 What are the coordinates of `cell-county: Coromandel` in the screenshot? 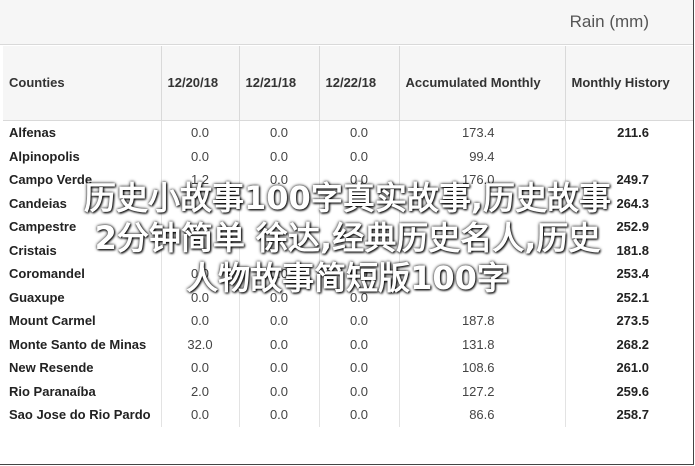 It's located at (82, 274).